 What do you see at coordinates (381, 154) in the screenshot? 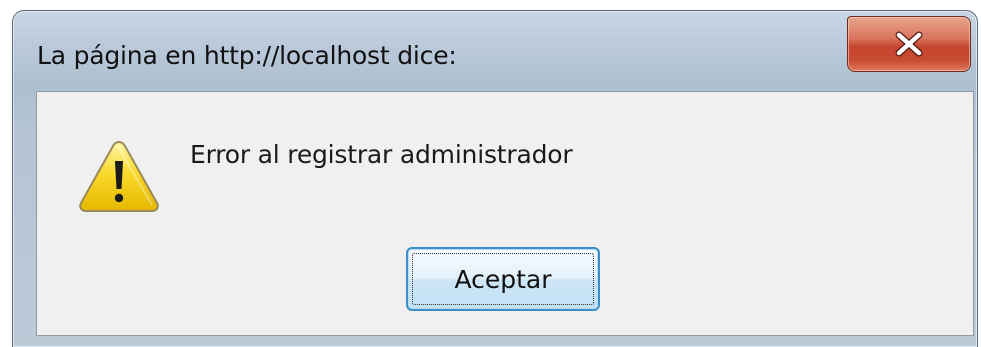
I see `dialog-message: Error al registrar administrador` at bounding box center [381, 154].